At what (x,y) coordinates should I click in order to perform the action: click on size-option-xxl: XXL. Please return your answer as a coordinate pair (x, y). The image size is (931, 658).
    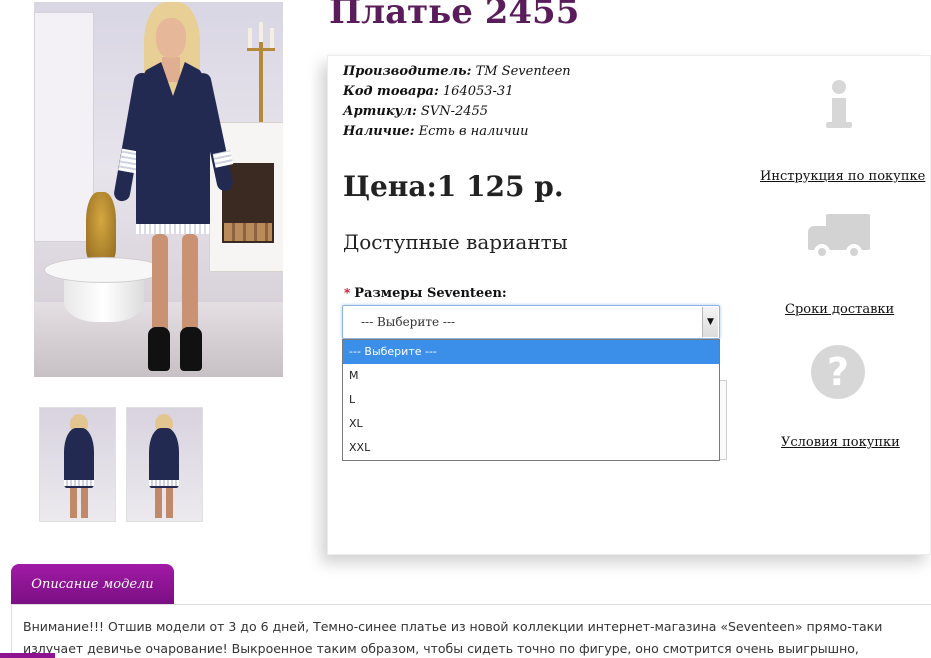
    Looking at the image, I should click on (531, 448).